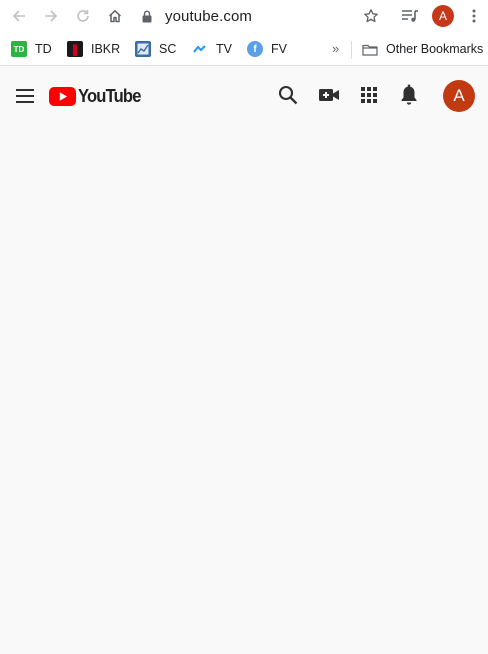 Image resolution: width=488 pixels, height=654 pixels. What do you see at coordinates (208, 16) in the screenshot?
I see `url-text: youtube.com` at bounding box center [208, 16].